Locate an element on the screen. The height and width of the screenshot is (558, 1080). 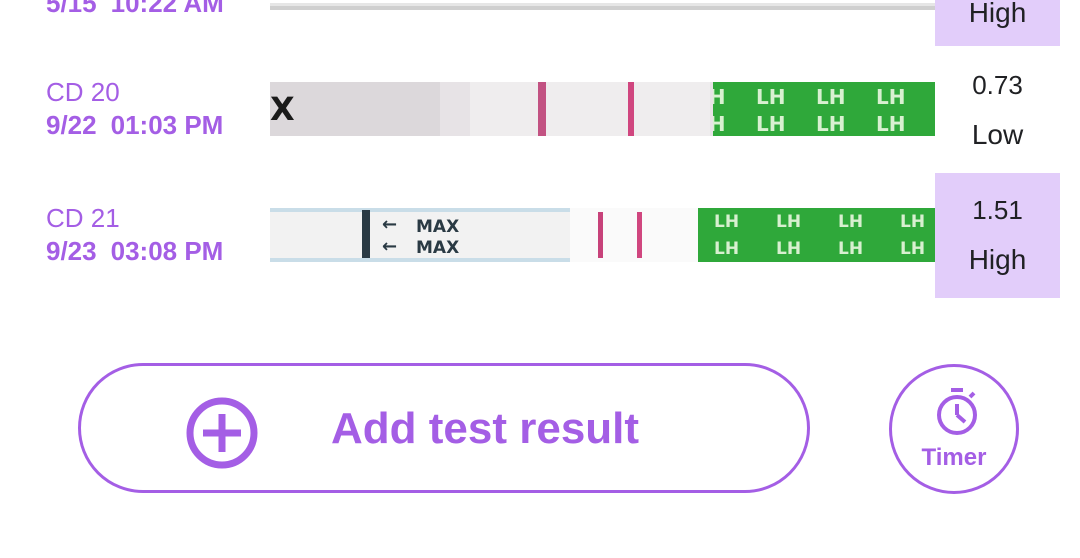
result-cell: High is located at coordinates (997, 23).